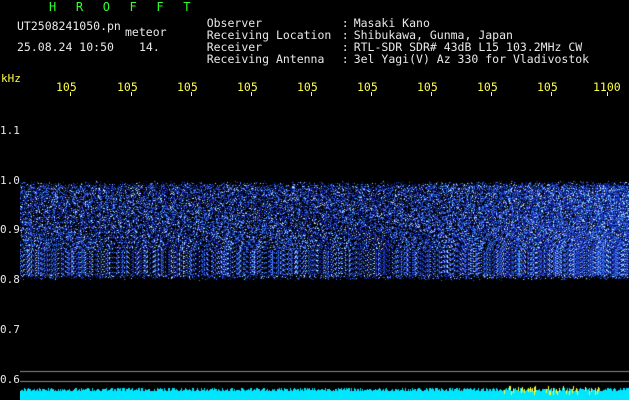 Image resolution: width=629 pixels, height=400 pixels. What do you see at coordinates (471, 59) in the screenshot?
I see `info-value: 3el Yagi(V) Az 330 for Vladivostok` at bounding box center [471, 59].